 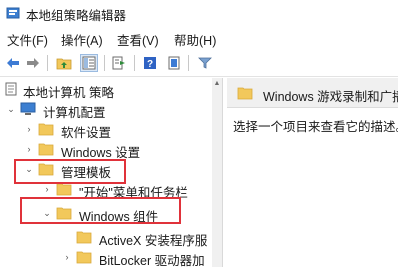 I want to click on window-title: 本地组策略编辑器, so click(x=76, y=16).